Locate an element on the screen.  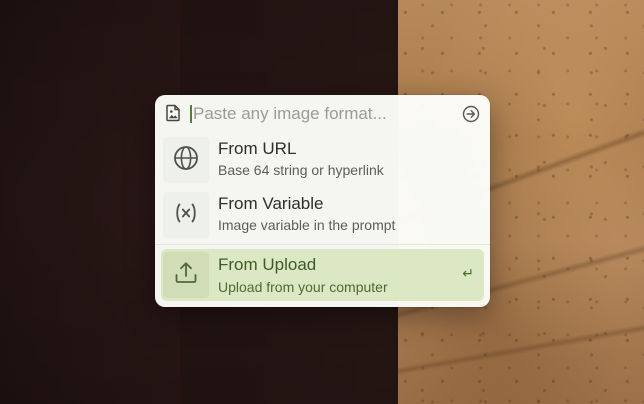
option-title: From Variable is located at coordinates (271, 203).